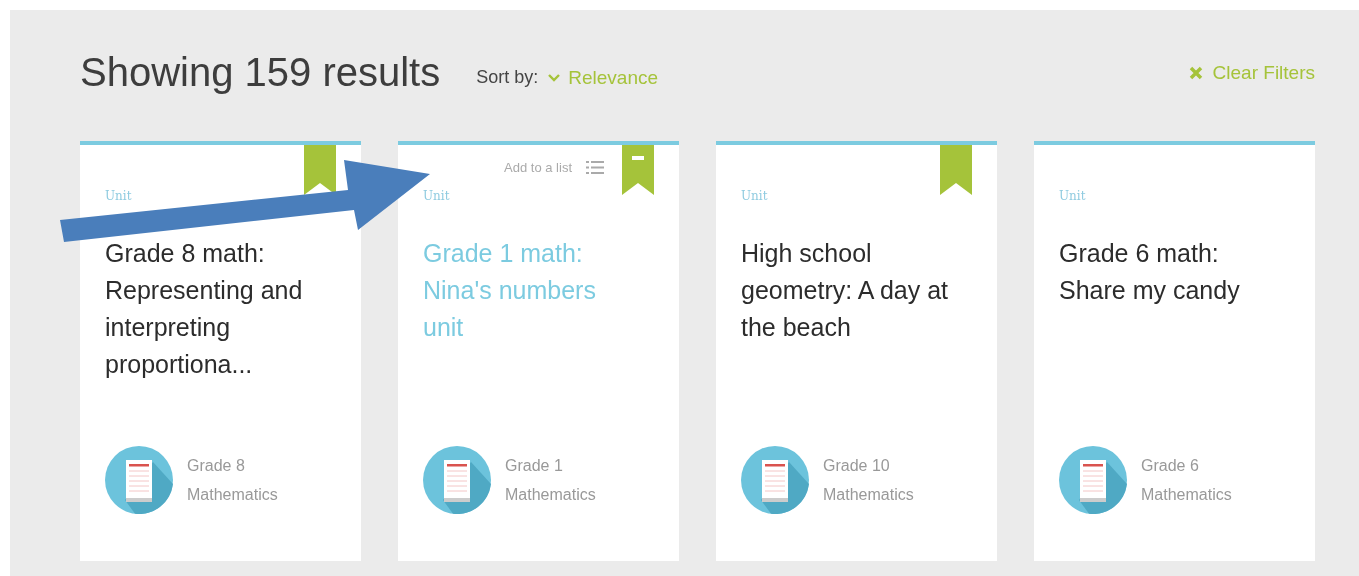 The height and width of the screenshot is (576, 1359). I want to click on results-heading: Showing 159 results, so click(260, 72).